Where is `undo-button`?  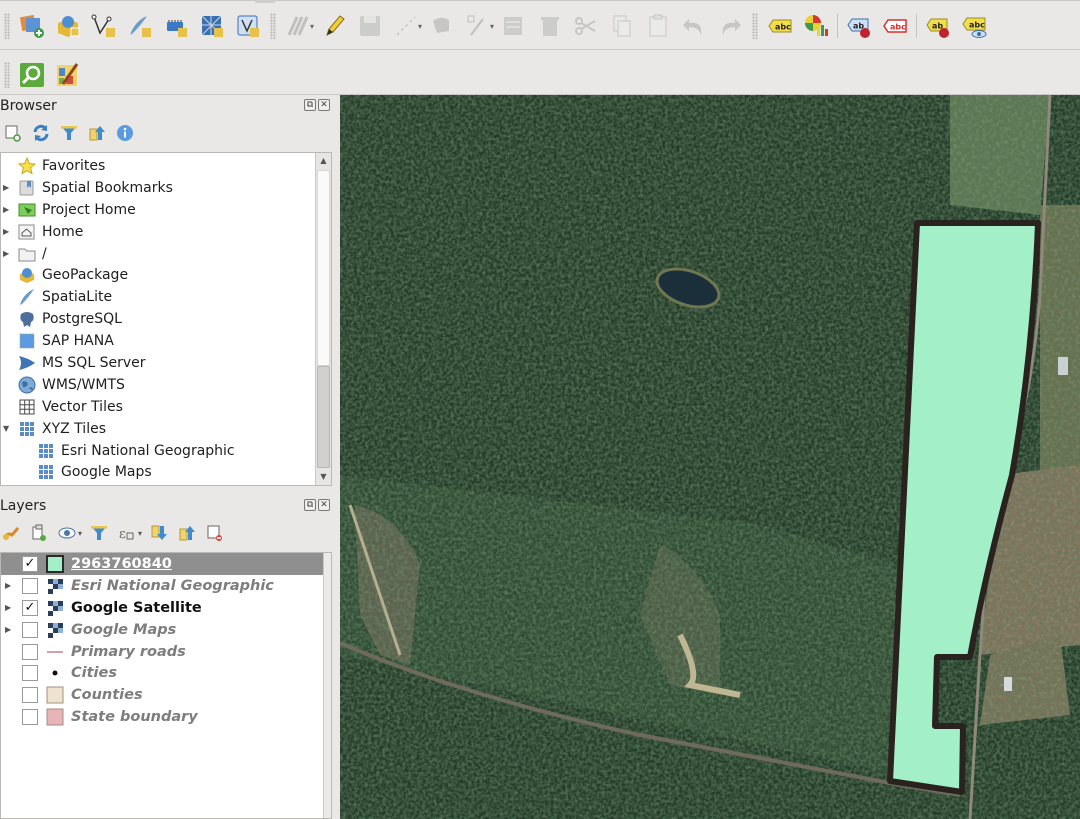 undo-button is located at coordinates (694, 26).